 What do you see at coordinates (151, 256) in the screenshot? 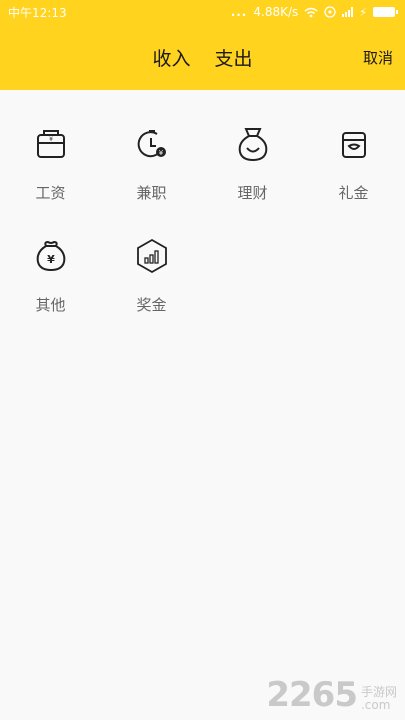
I see `hexagon-chart-icon` at bounding box center [151, 256].